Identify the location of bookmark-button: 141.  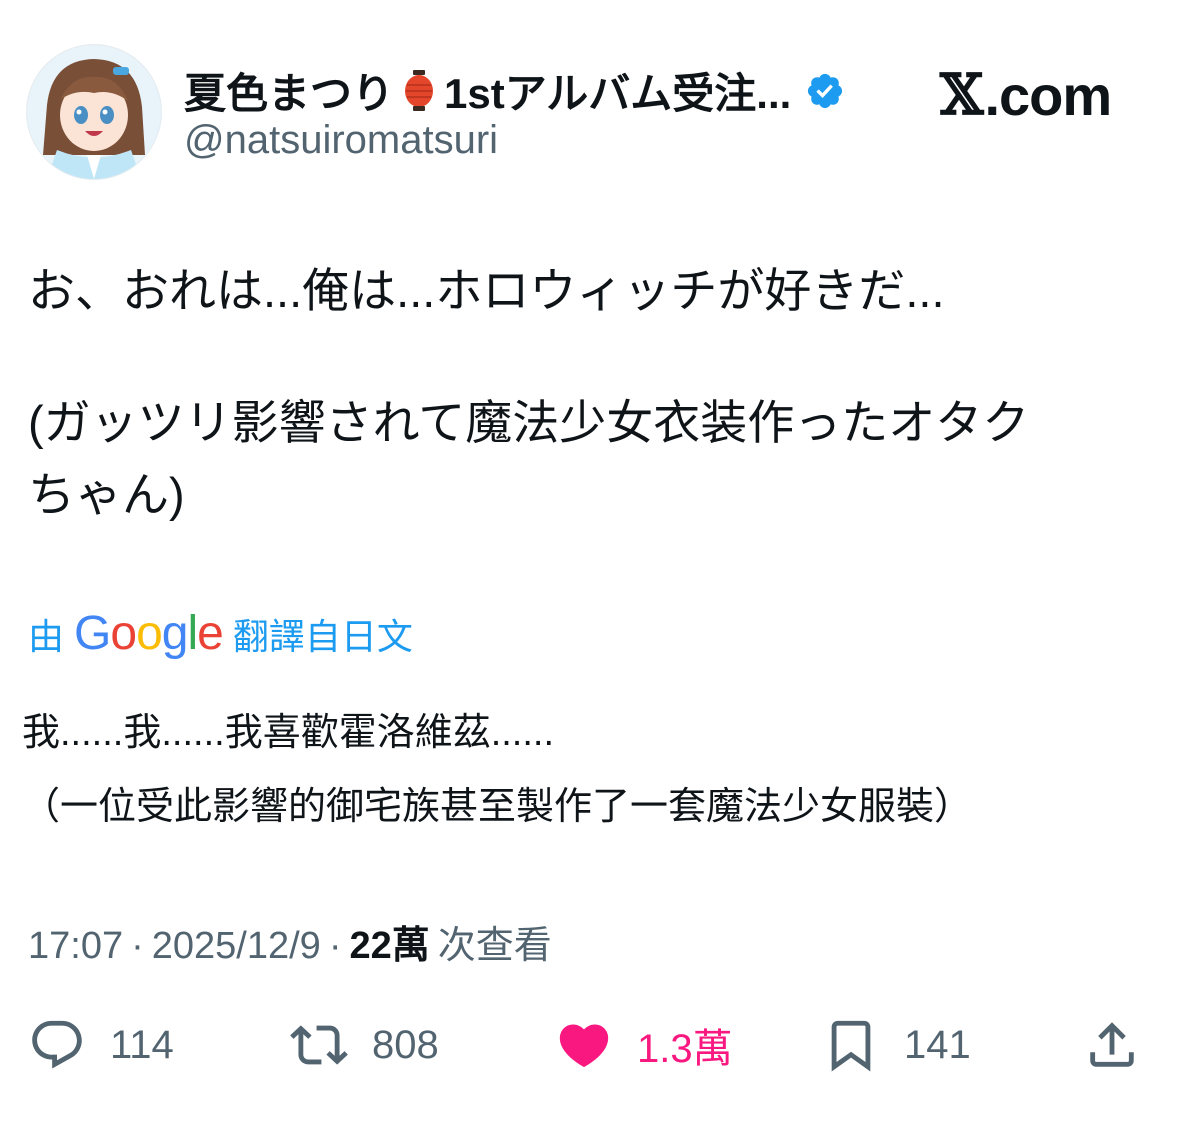
(896, 1045).